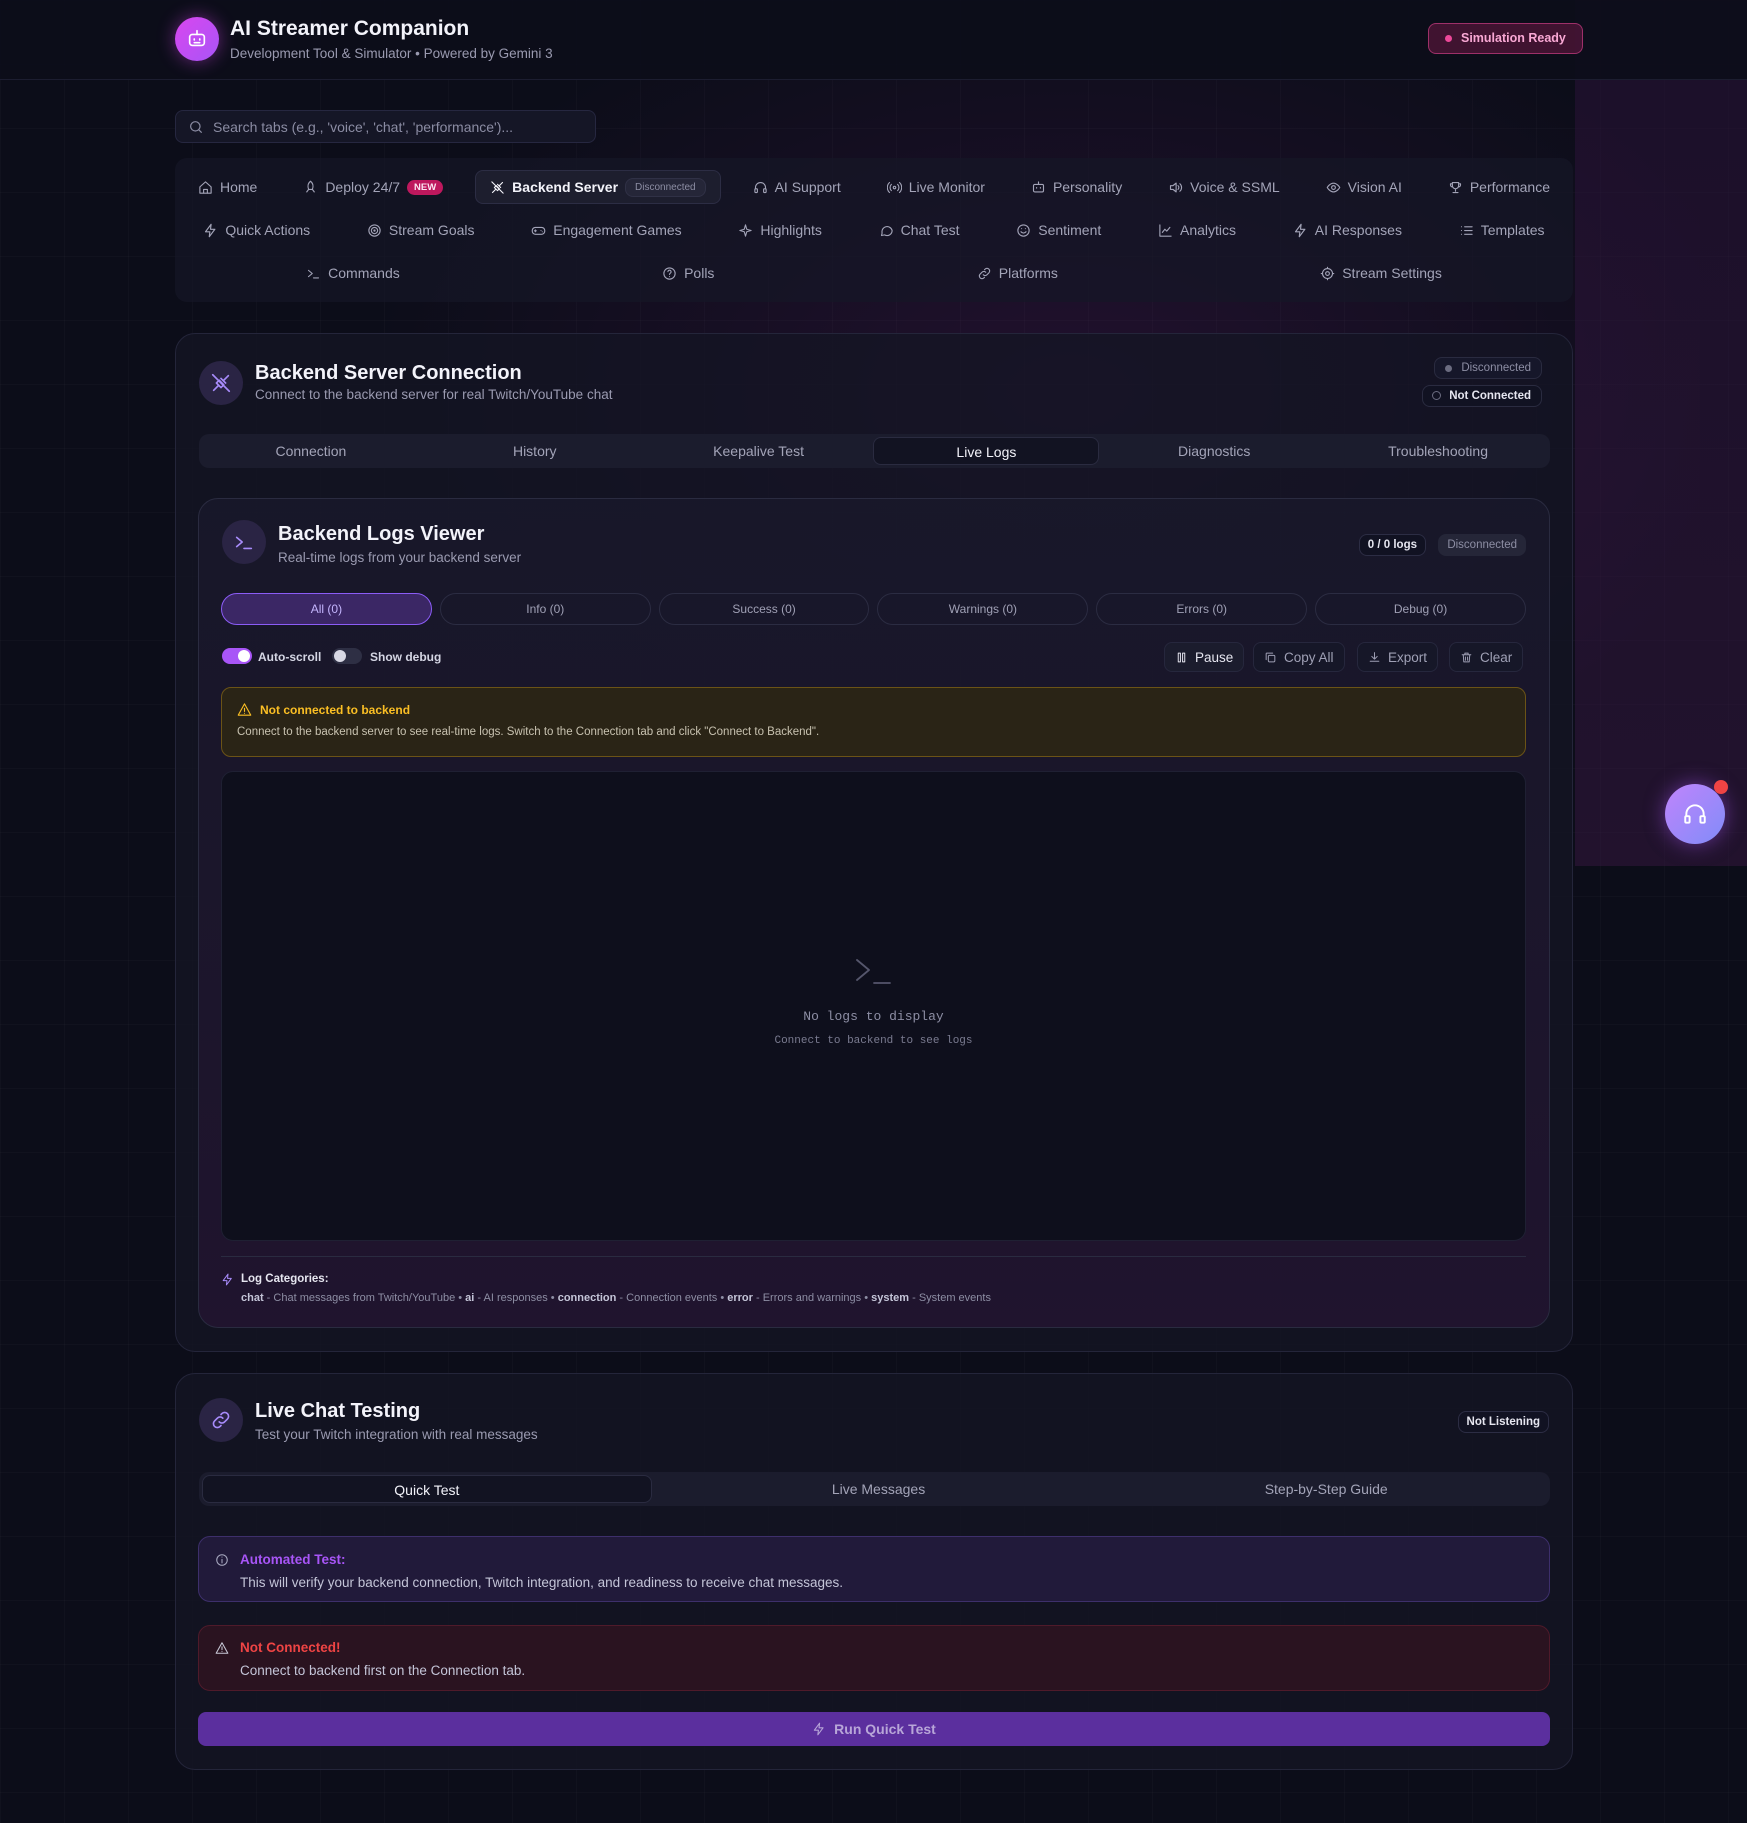  Describe the element at coordinates (347, 656) in the screenshot. I see `show-debug-toggle` at that location.